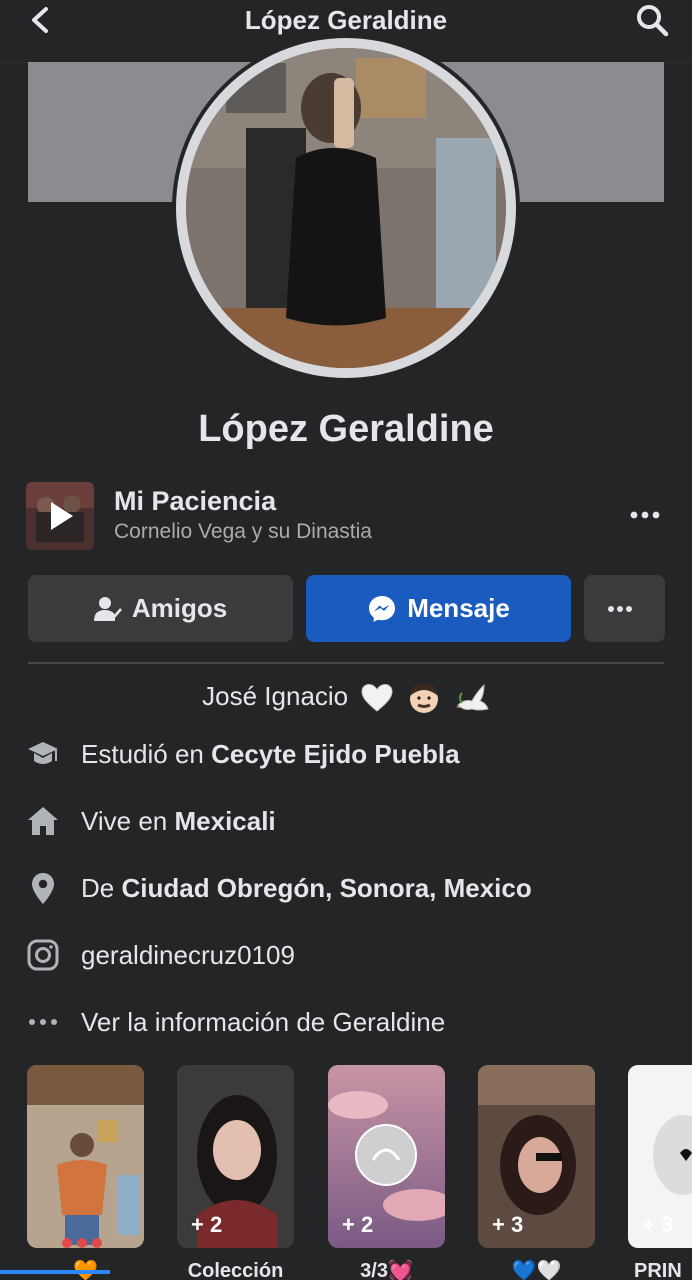 The height and width of the screenshot is (1280, 692). I want to click on graduation-cap-icon, so click(43, 753).